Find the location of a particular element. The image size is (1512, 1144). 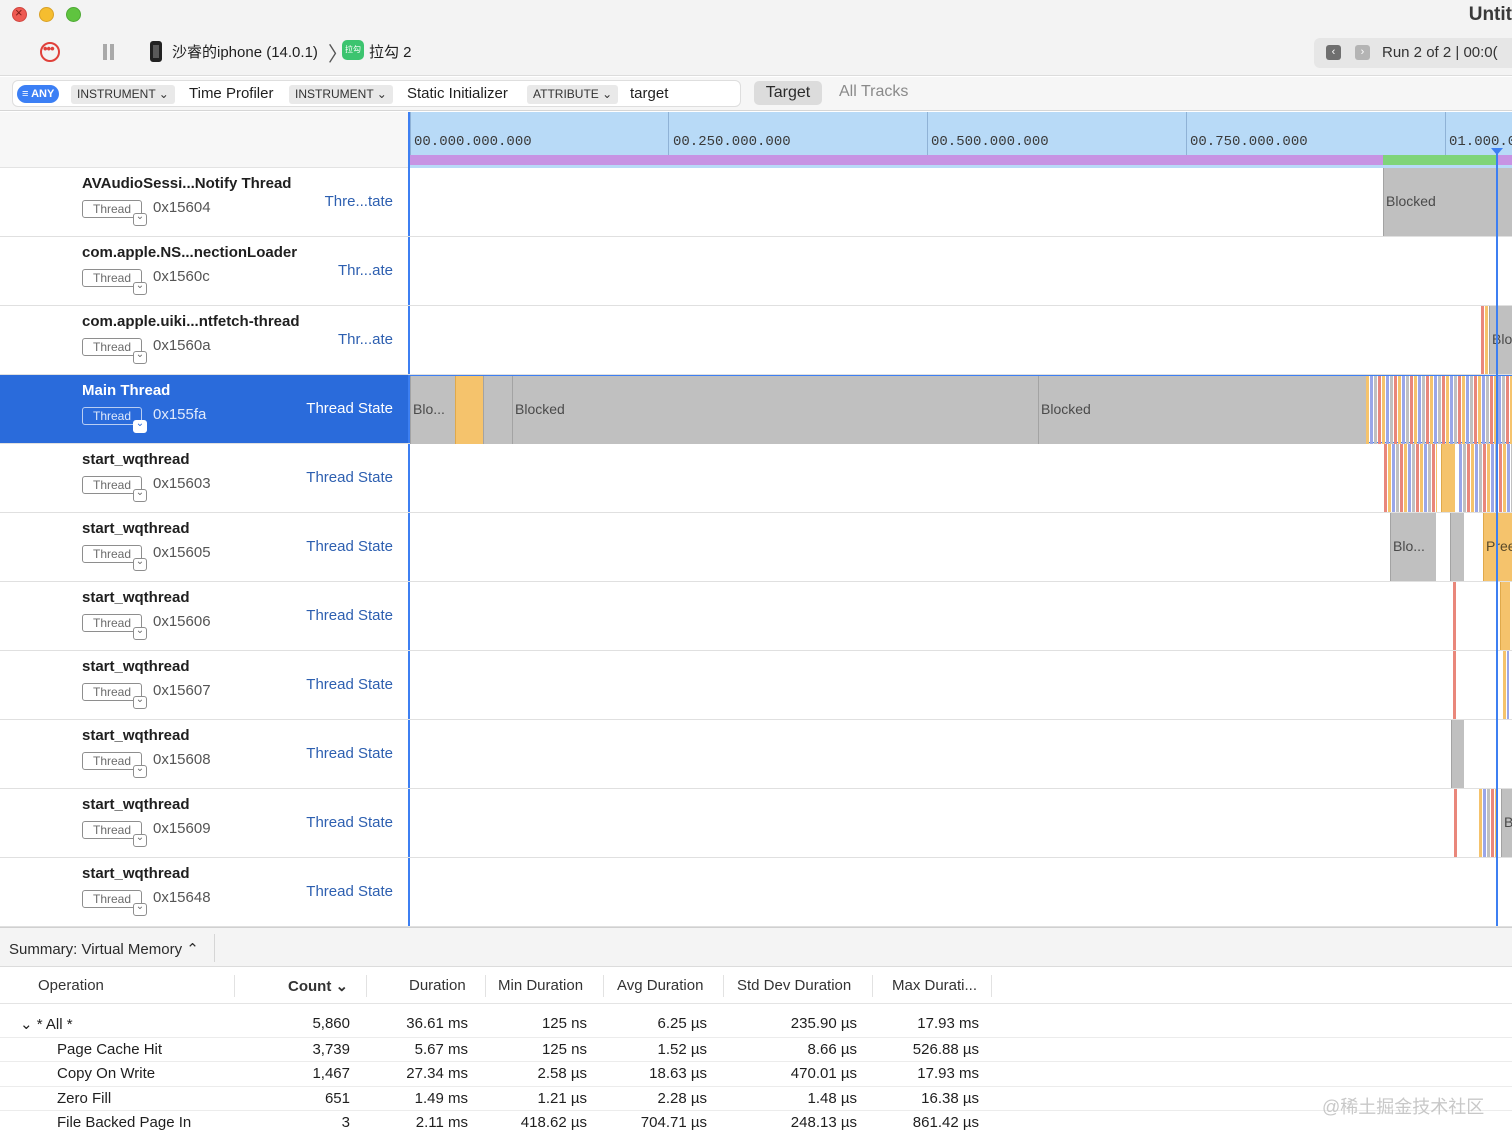

filter-value-time-profiler: Time Profiler is located at coordinates (231, 94).